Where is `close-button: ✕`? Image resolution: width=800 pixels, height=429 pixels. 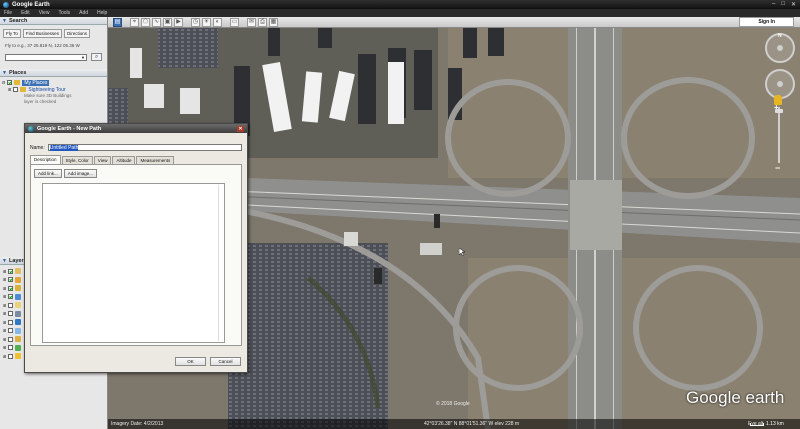
close-button: ✕ is located at coordinates (793, 4).